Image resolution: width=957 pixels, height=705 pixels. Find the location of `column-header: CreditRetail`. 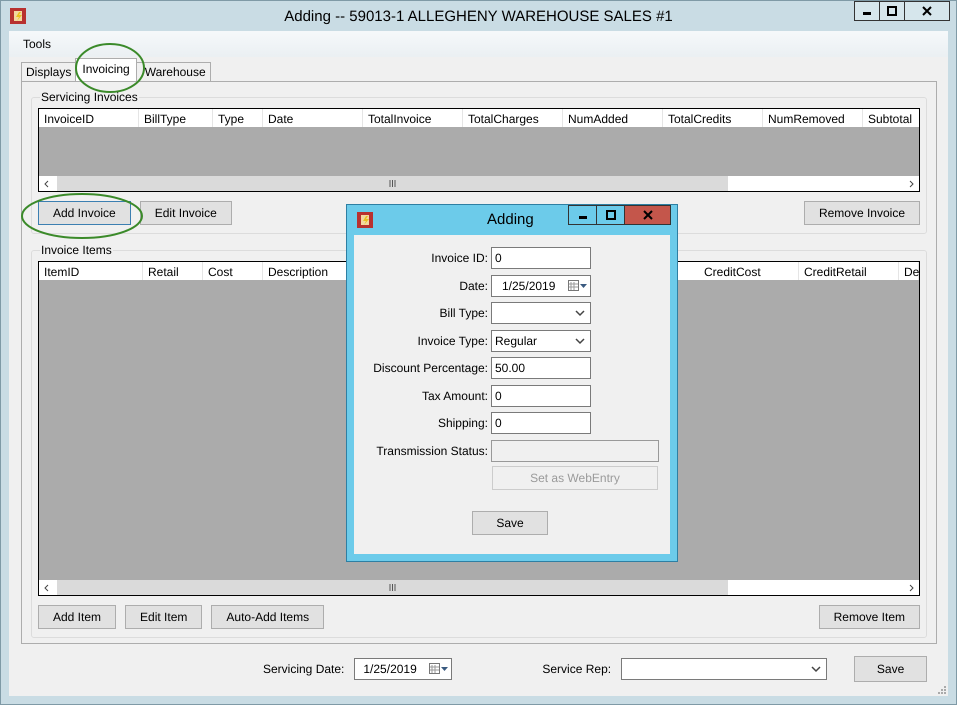

column-header: CreditRetail is located at coordinates (849, 271).